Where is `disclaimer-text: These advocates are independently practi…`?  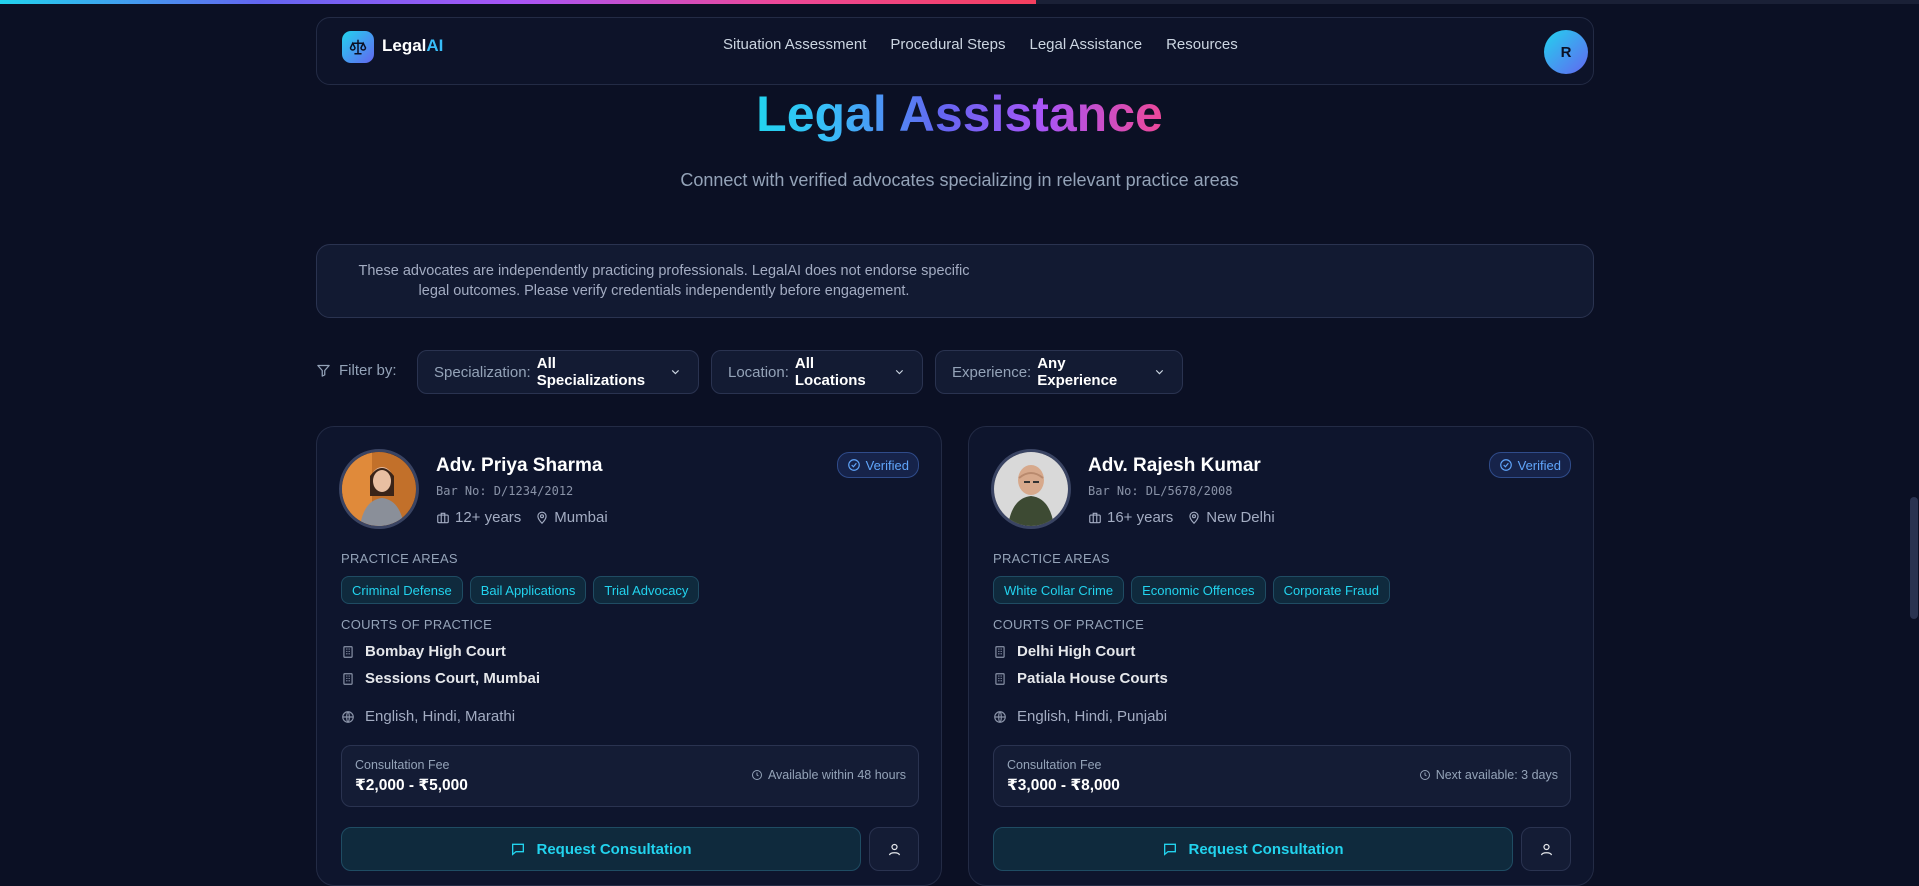
disclaimer-text: These advocates are independently practi… is located at coordinates (664, 281).